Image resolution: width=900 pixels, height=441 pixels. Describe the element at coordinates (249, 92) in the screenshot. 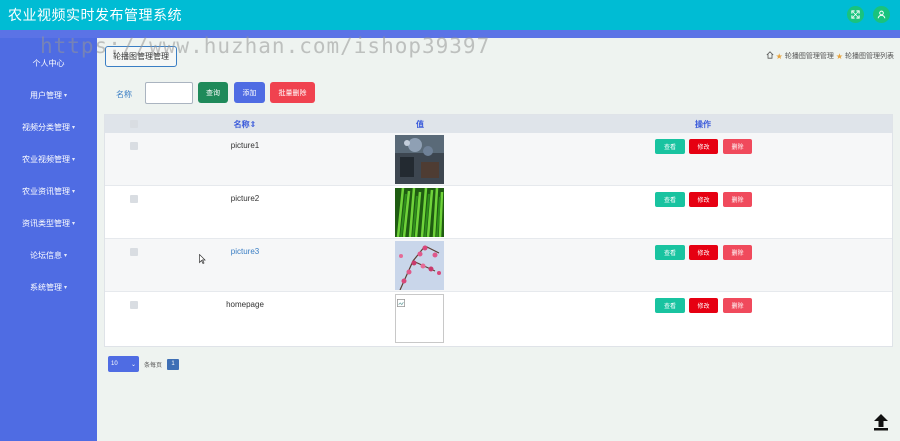

I see `add-button: 添加` at that location.